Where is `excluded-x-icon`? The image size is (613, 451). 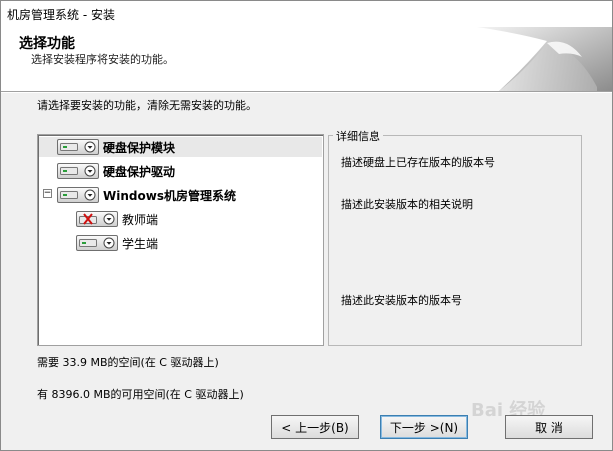
excluded-x-icon is located at coordinates (88, 219).